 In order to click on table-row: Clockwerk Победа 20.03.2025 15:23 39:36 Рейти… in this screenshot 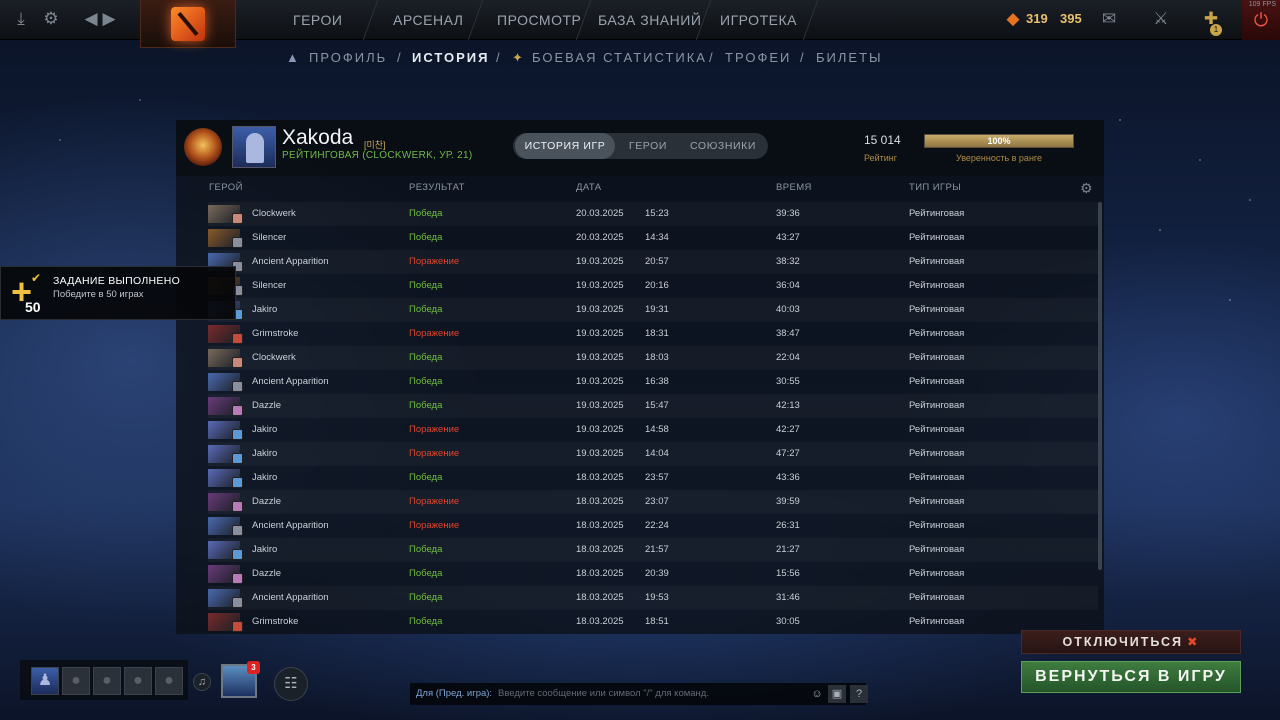, I will do `click(653, 214)`.